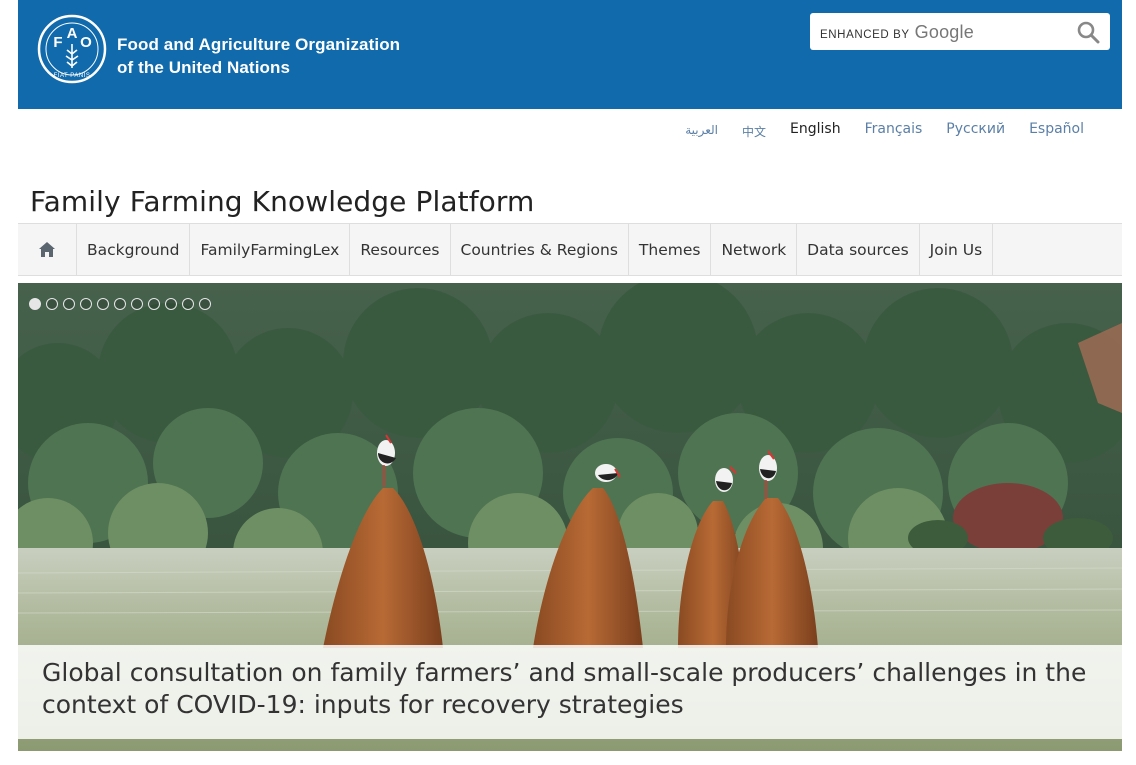 This screenshot has width=1136, height=765. Describe the element at coordinates (935, 31) in the screenshot. I see `search-input` at that location.